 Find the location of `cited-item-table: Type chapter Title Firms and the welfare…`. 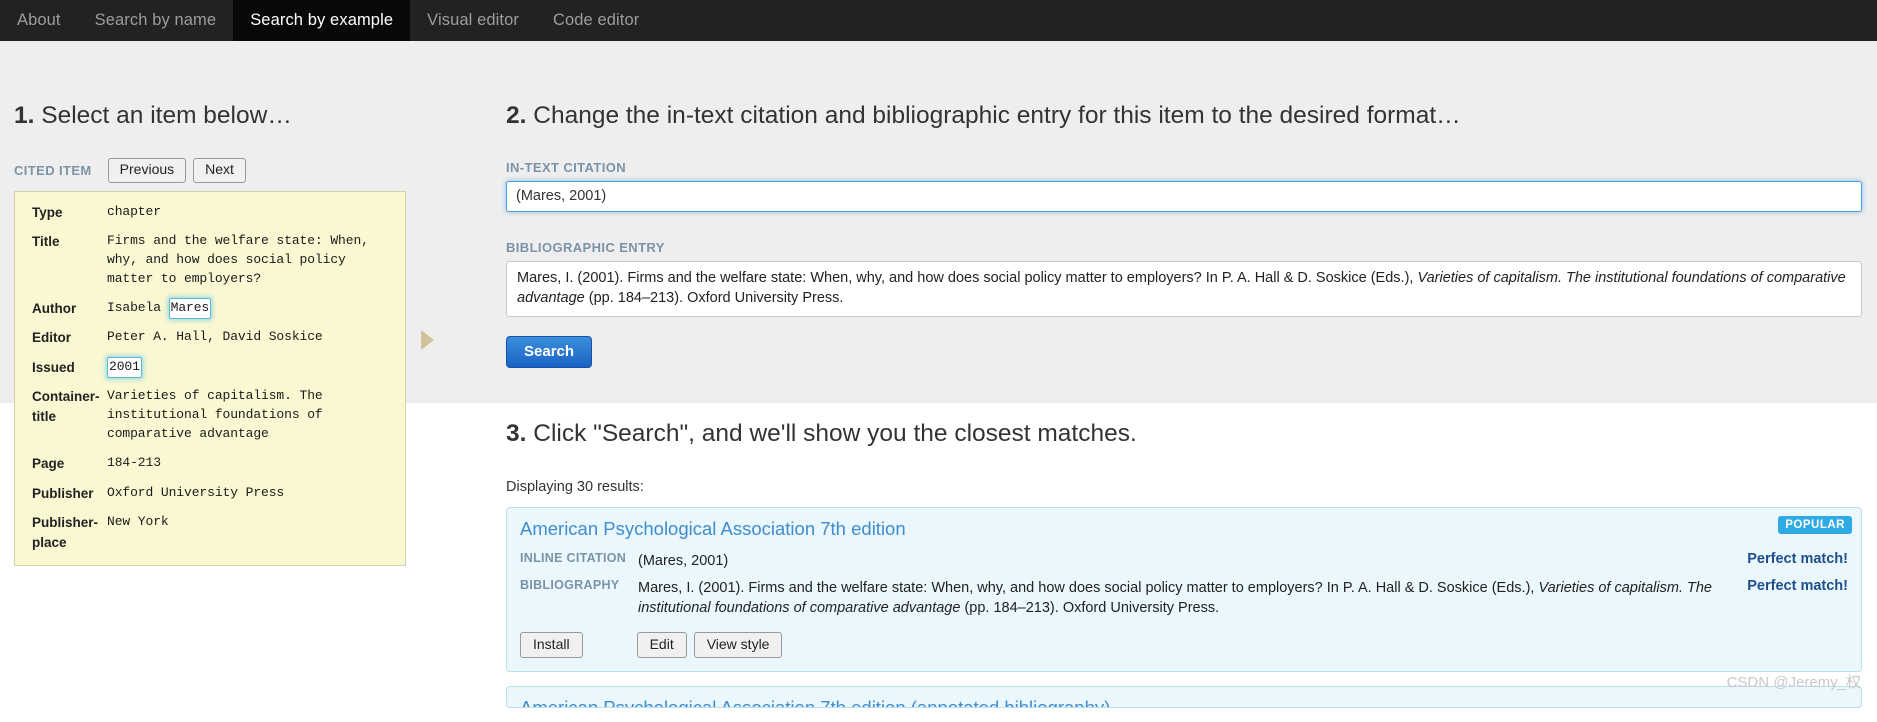

cited-item-table: Type chapter Title Firms and the welfare… is located at coordinates (210, 378).